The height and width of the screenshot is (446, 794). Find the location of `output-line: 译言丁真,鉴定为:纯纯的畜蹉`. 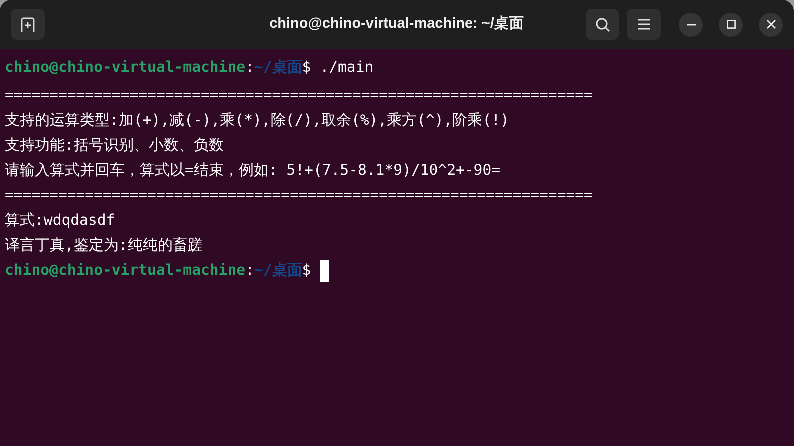

output-line: 译言丁真,鉴定为:纯纯的畜蹉 is located at coordinates (104, 246).